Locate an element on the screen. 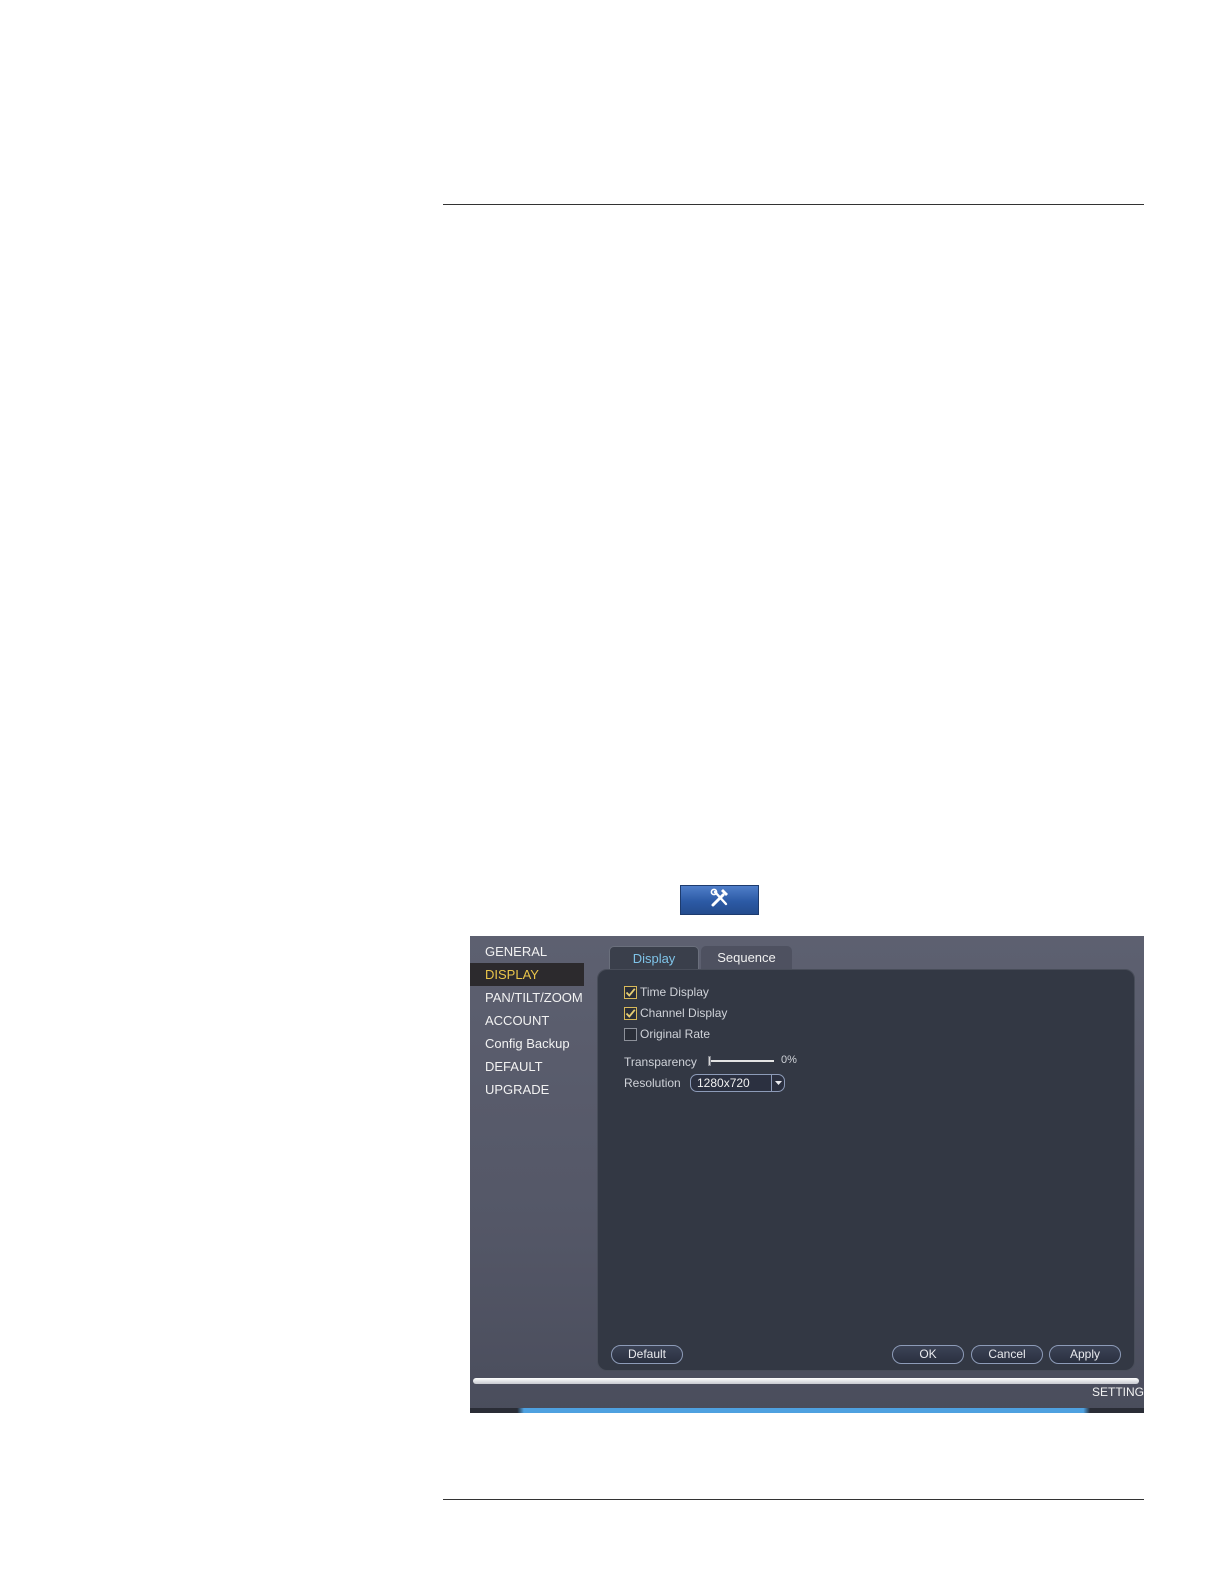 Image resolution: width=1224 pixels, height=1584 pixels. original-rate-checkbox-row: Original Rate is located at coordinates (667, 1034).